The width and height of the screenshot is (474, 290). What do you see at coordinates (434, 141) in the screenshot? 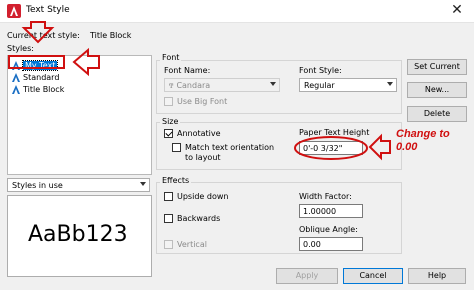
I see `change-to-annotation: Change to 0.00` at bounding box center [434, 141].